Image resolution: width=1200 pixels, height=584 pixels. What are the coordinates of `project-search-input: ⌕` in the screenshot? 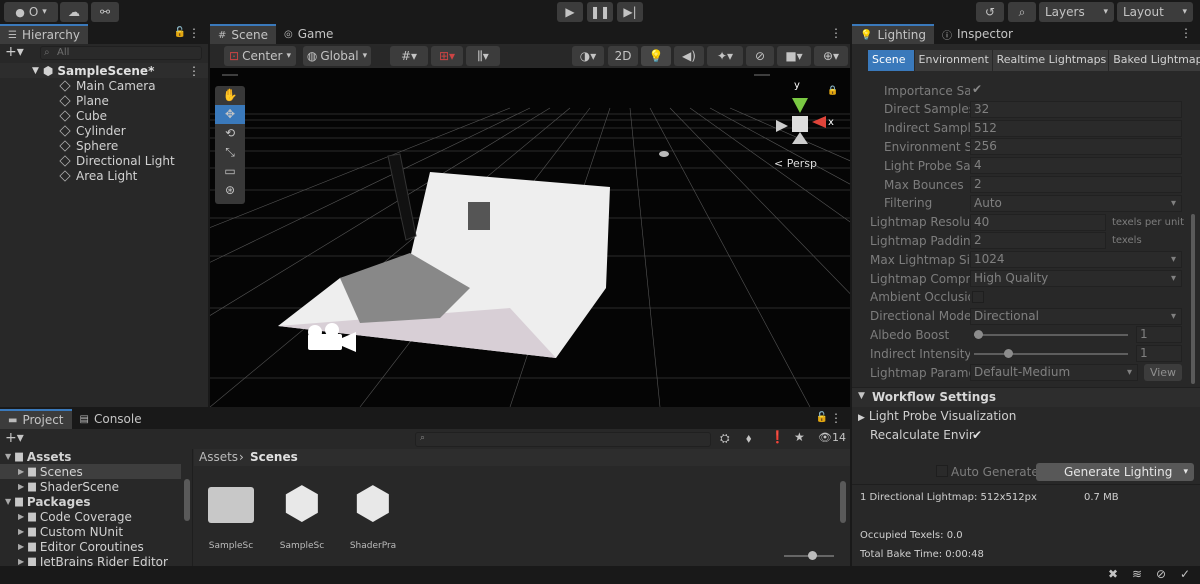 It's located at (563, 439).